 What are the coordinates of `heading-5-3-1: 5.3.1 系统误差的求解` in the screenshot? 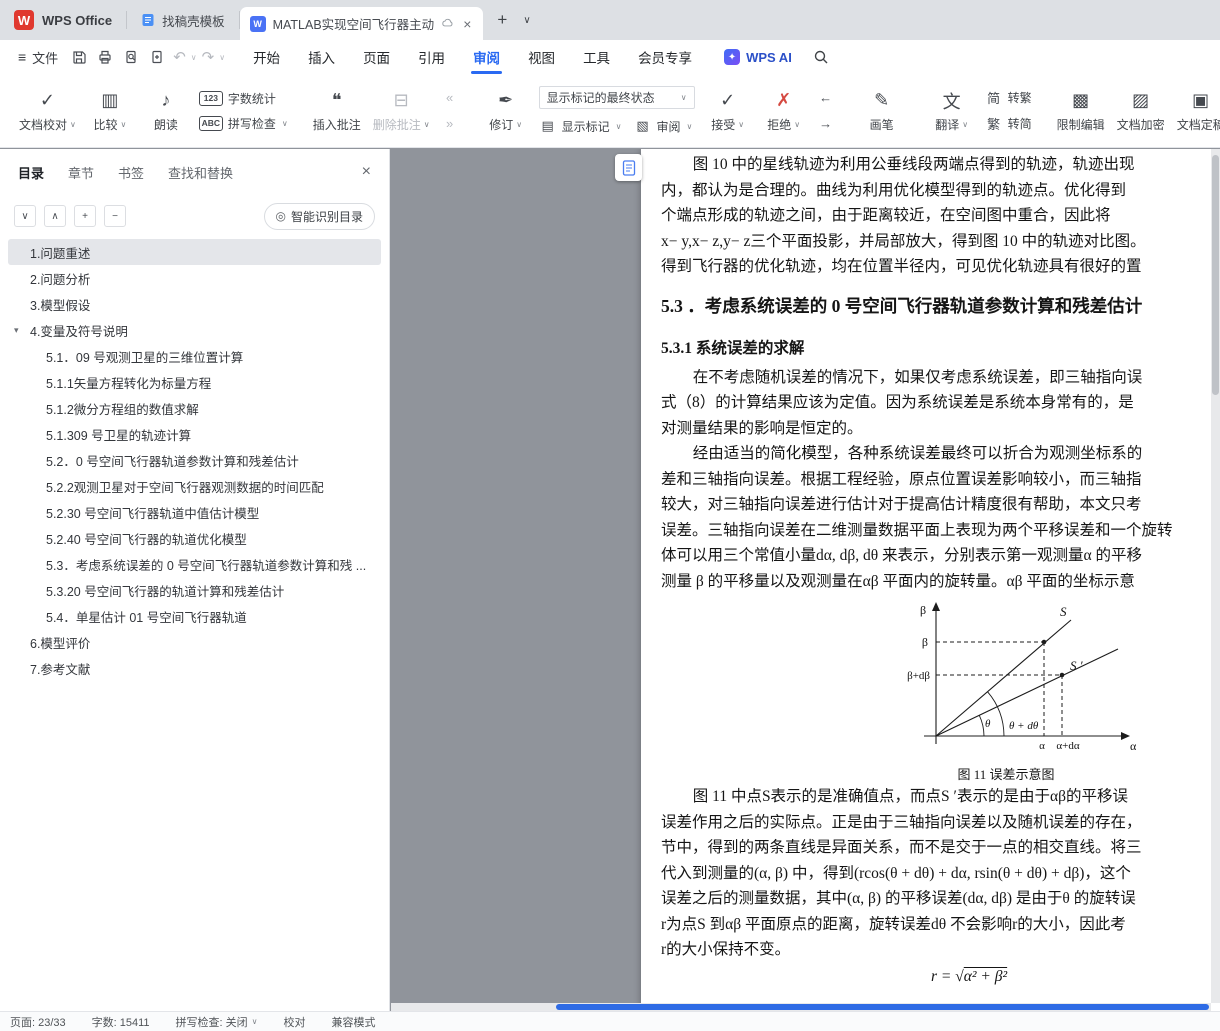 It's located at (940, 349).